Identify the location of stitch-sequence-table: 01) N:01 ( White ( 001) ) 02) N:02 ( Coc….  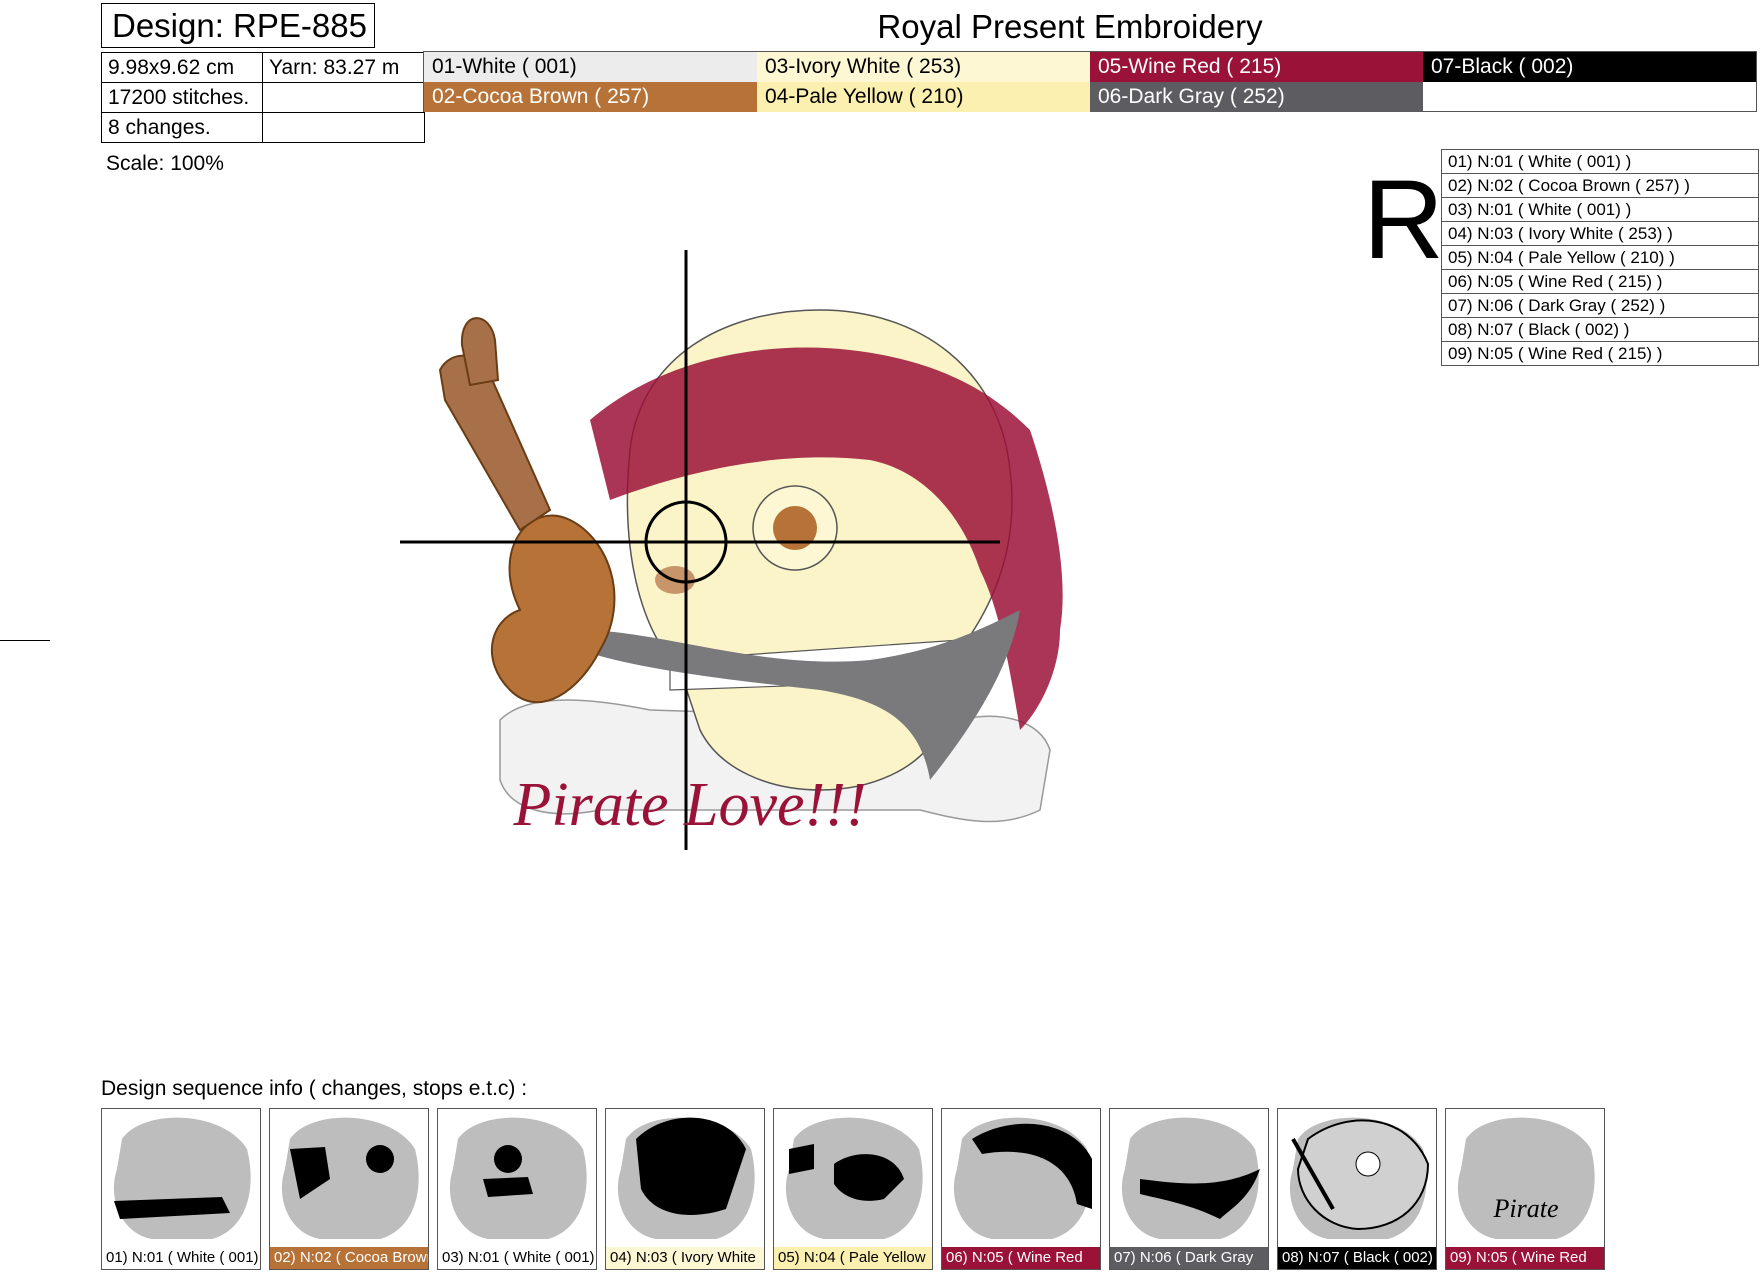
(1600, 257).